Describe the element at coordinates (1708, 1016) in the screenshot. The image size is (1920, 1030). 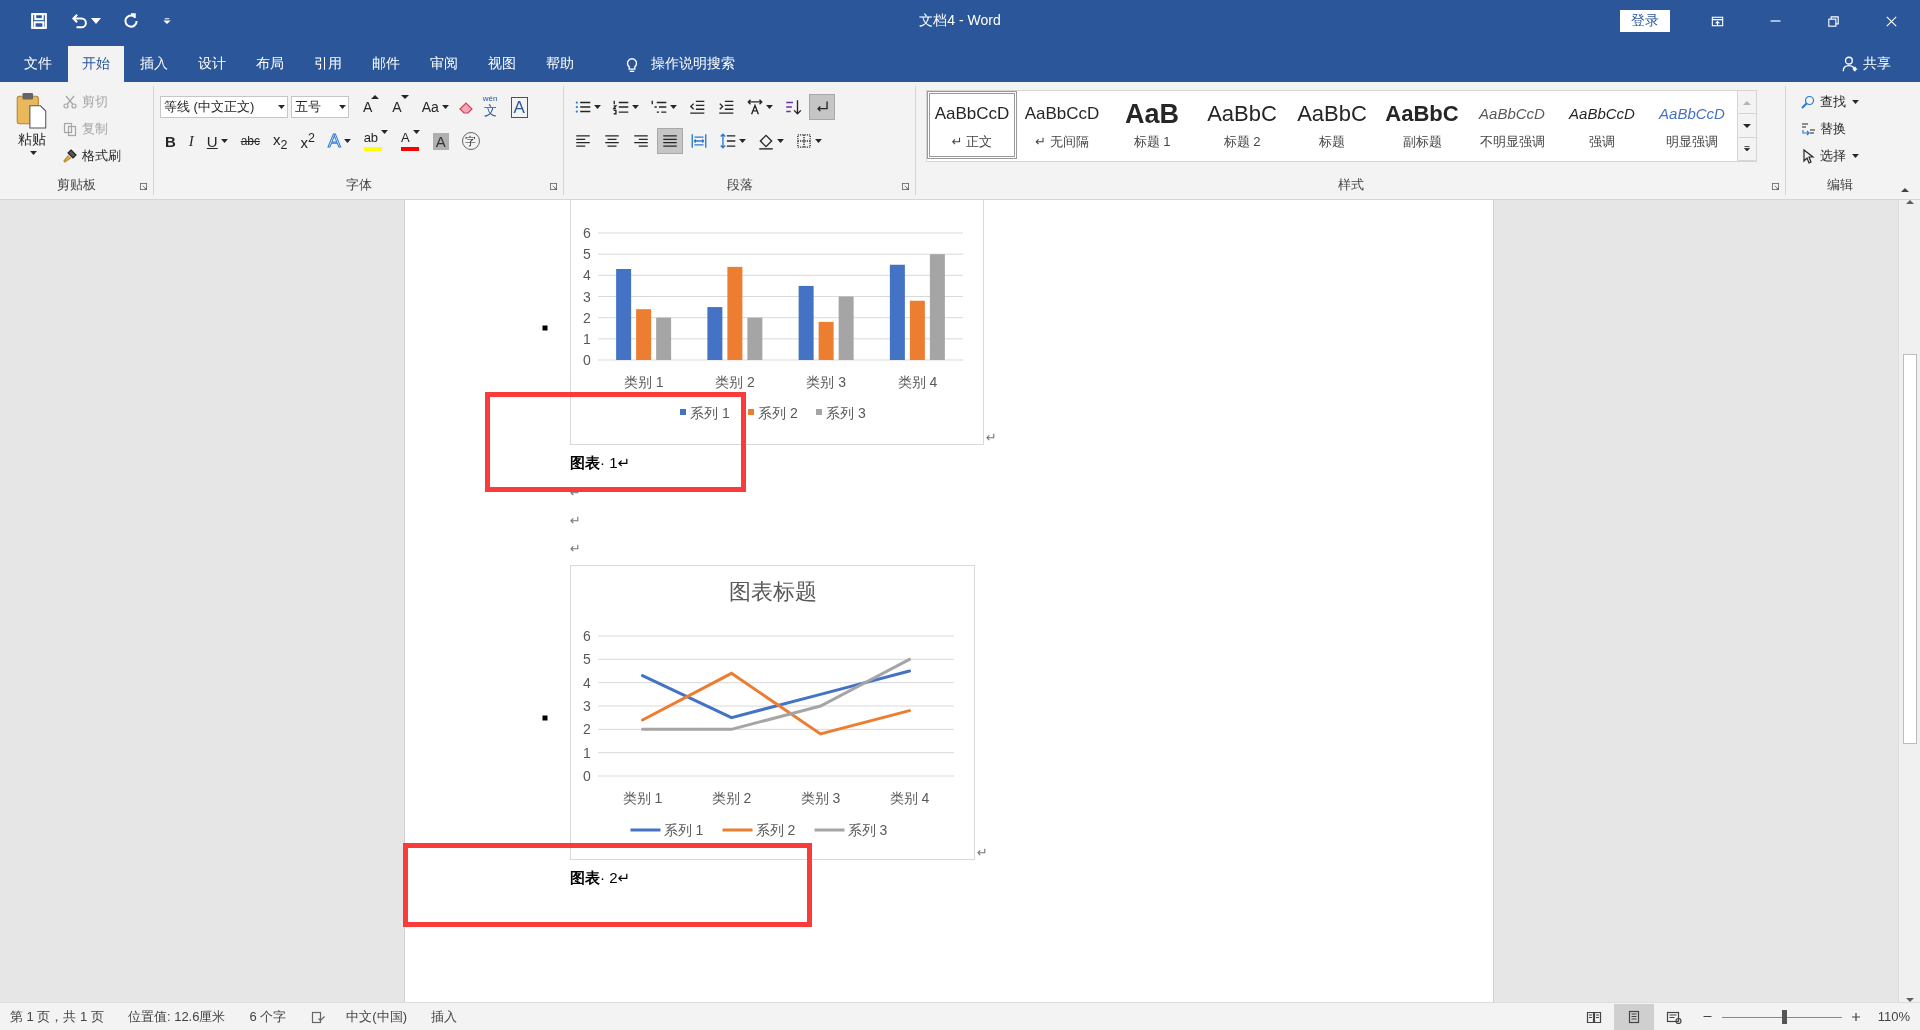
I see `minus-icon` at that location.